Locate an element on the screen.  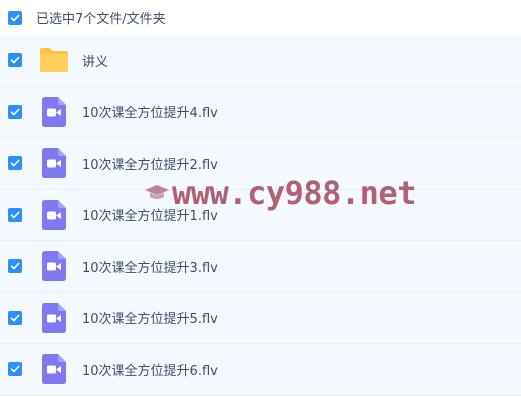
select-all-checkbox is located at coordinates (15, 17).